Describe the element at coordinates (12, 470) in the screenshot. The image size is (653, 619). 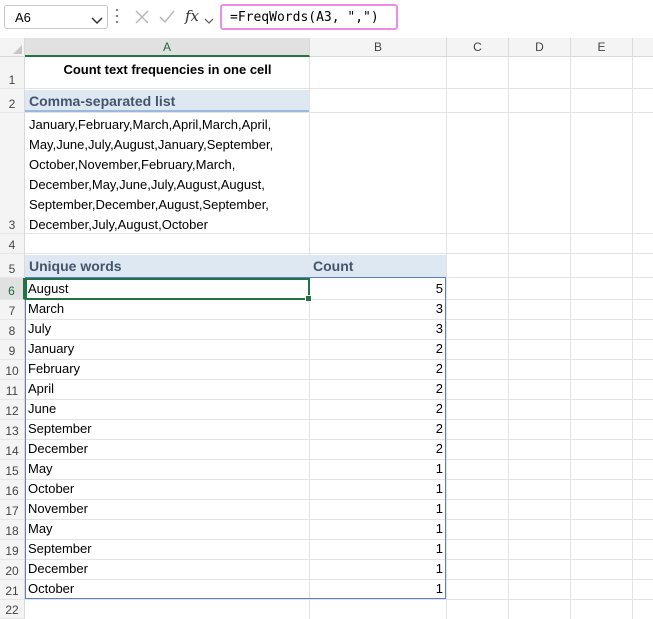
I see `row-header-15: 15` at that location.